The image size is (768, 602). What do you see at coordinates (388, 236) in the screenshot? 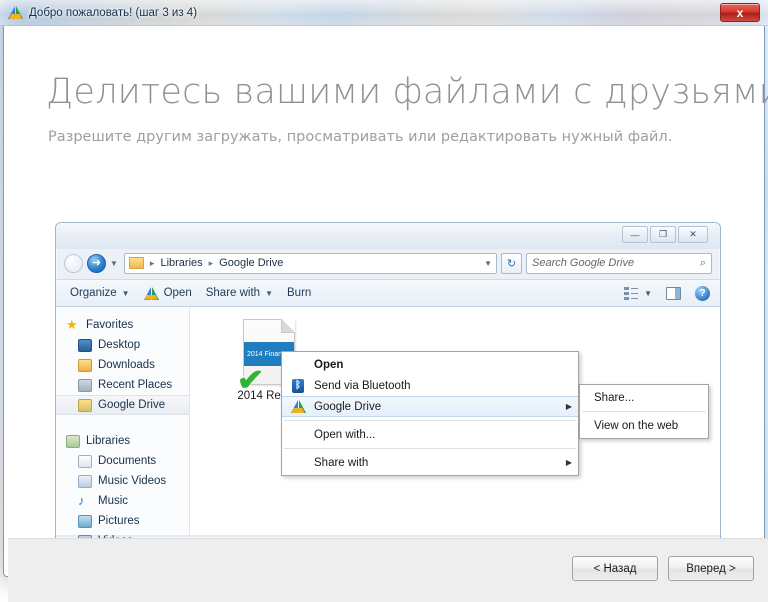
I see `explorer-titlebar: — ❐ ✕` at bounding box center [388, 236].